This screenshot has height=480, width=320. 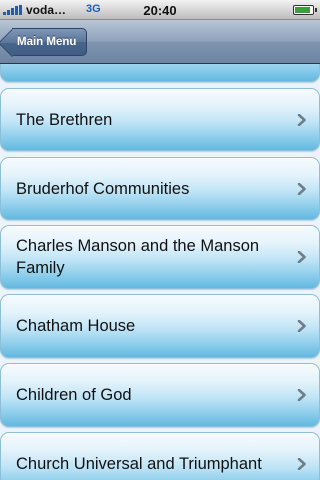 I want to click on list-item-label: The Brethren, so click(x=64, y=119).